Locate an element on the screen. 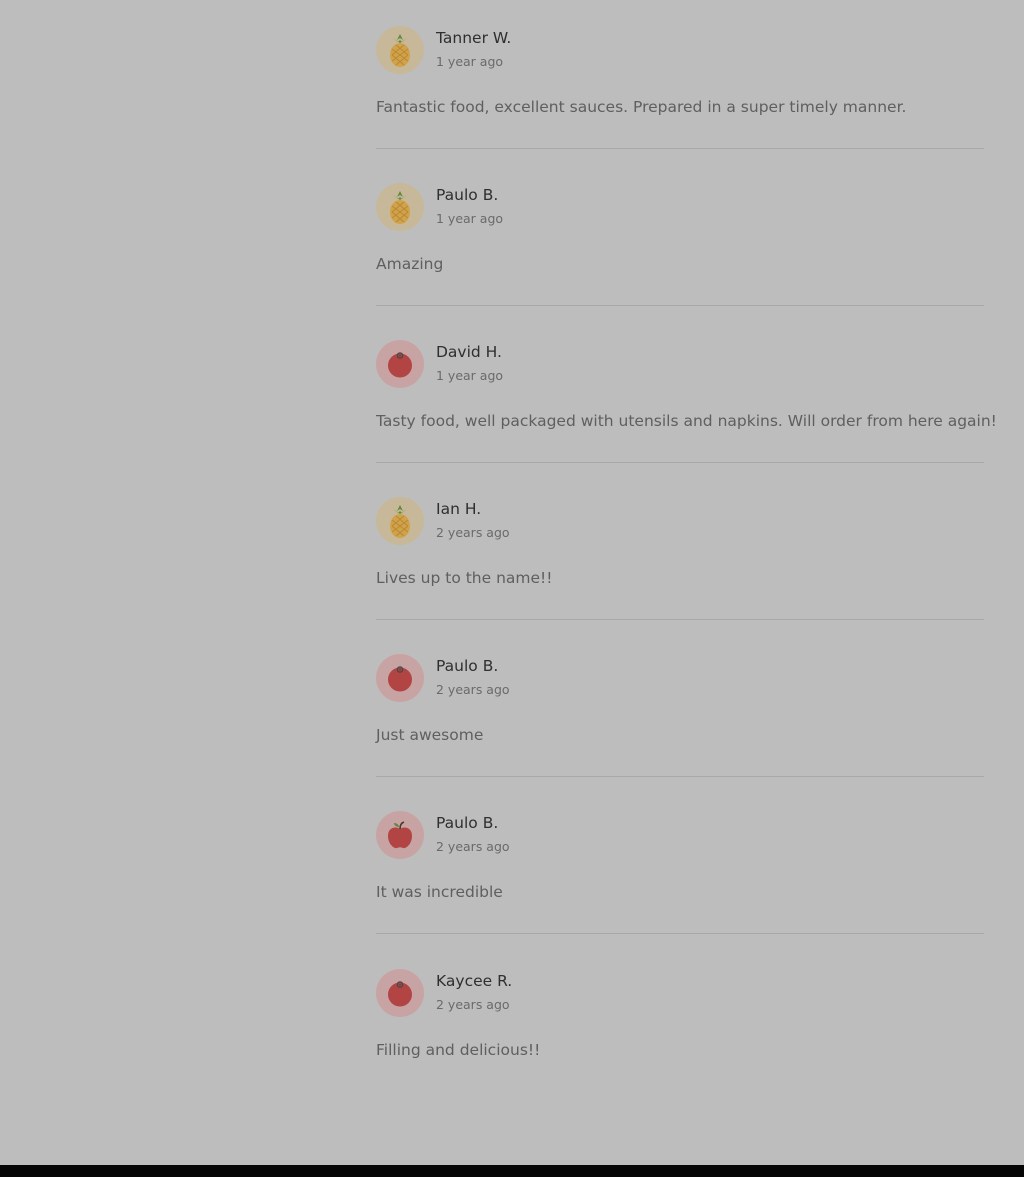 This screenshot has height=1177, width=1024. review-item: Paulo B. 2 years ago It was incredible is located at coordinates (680, 855).